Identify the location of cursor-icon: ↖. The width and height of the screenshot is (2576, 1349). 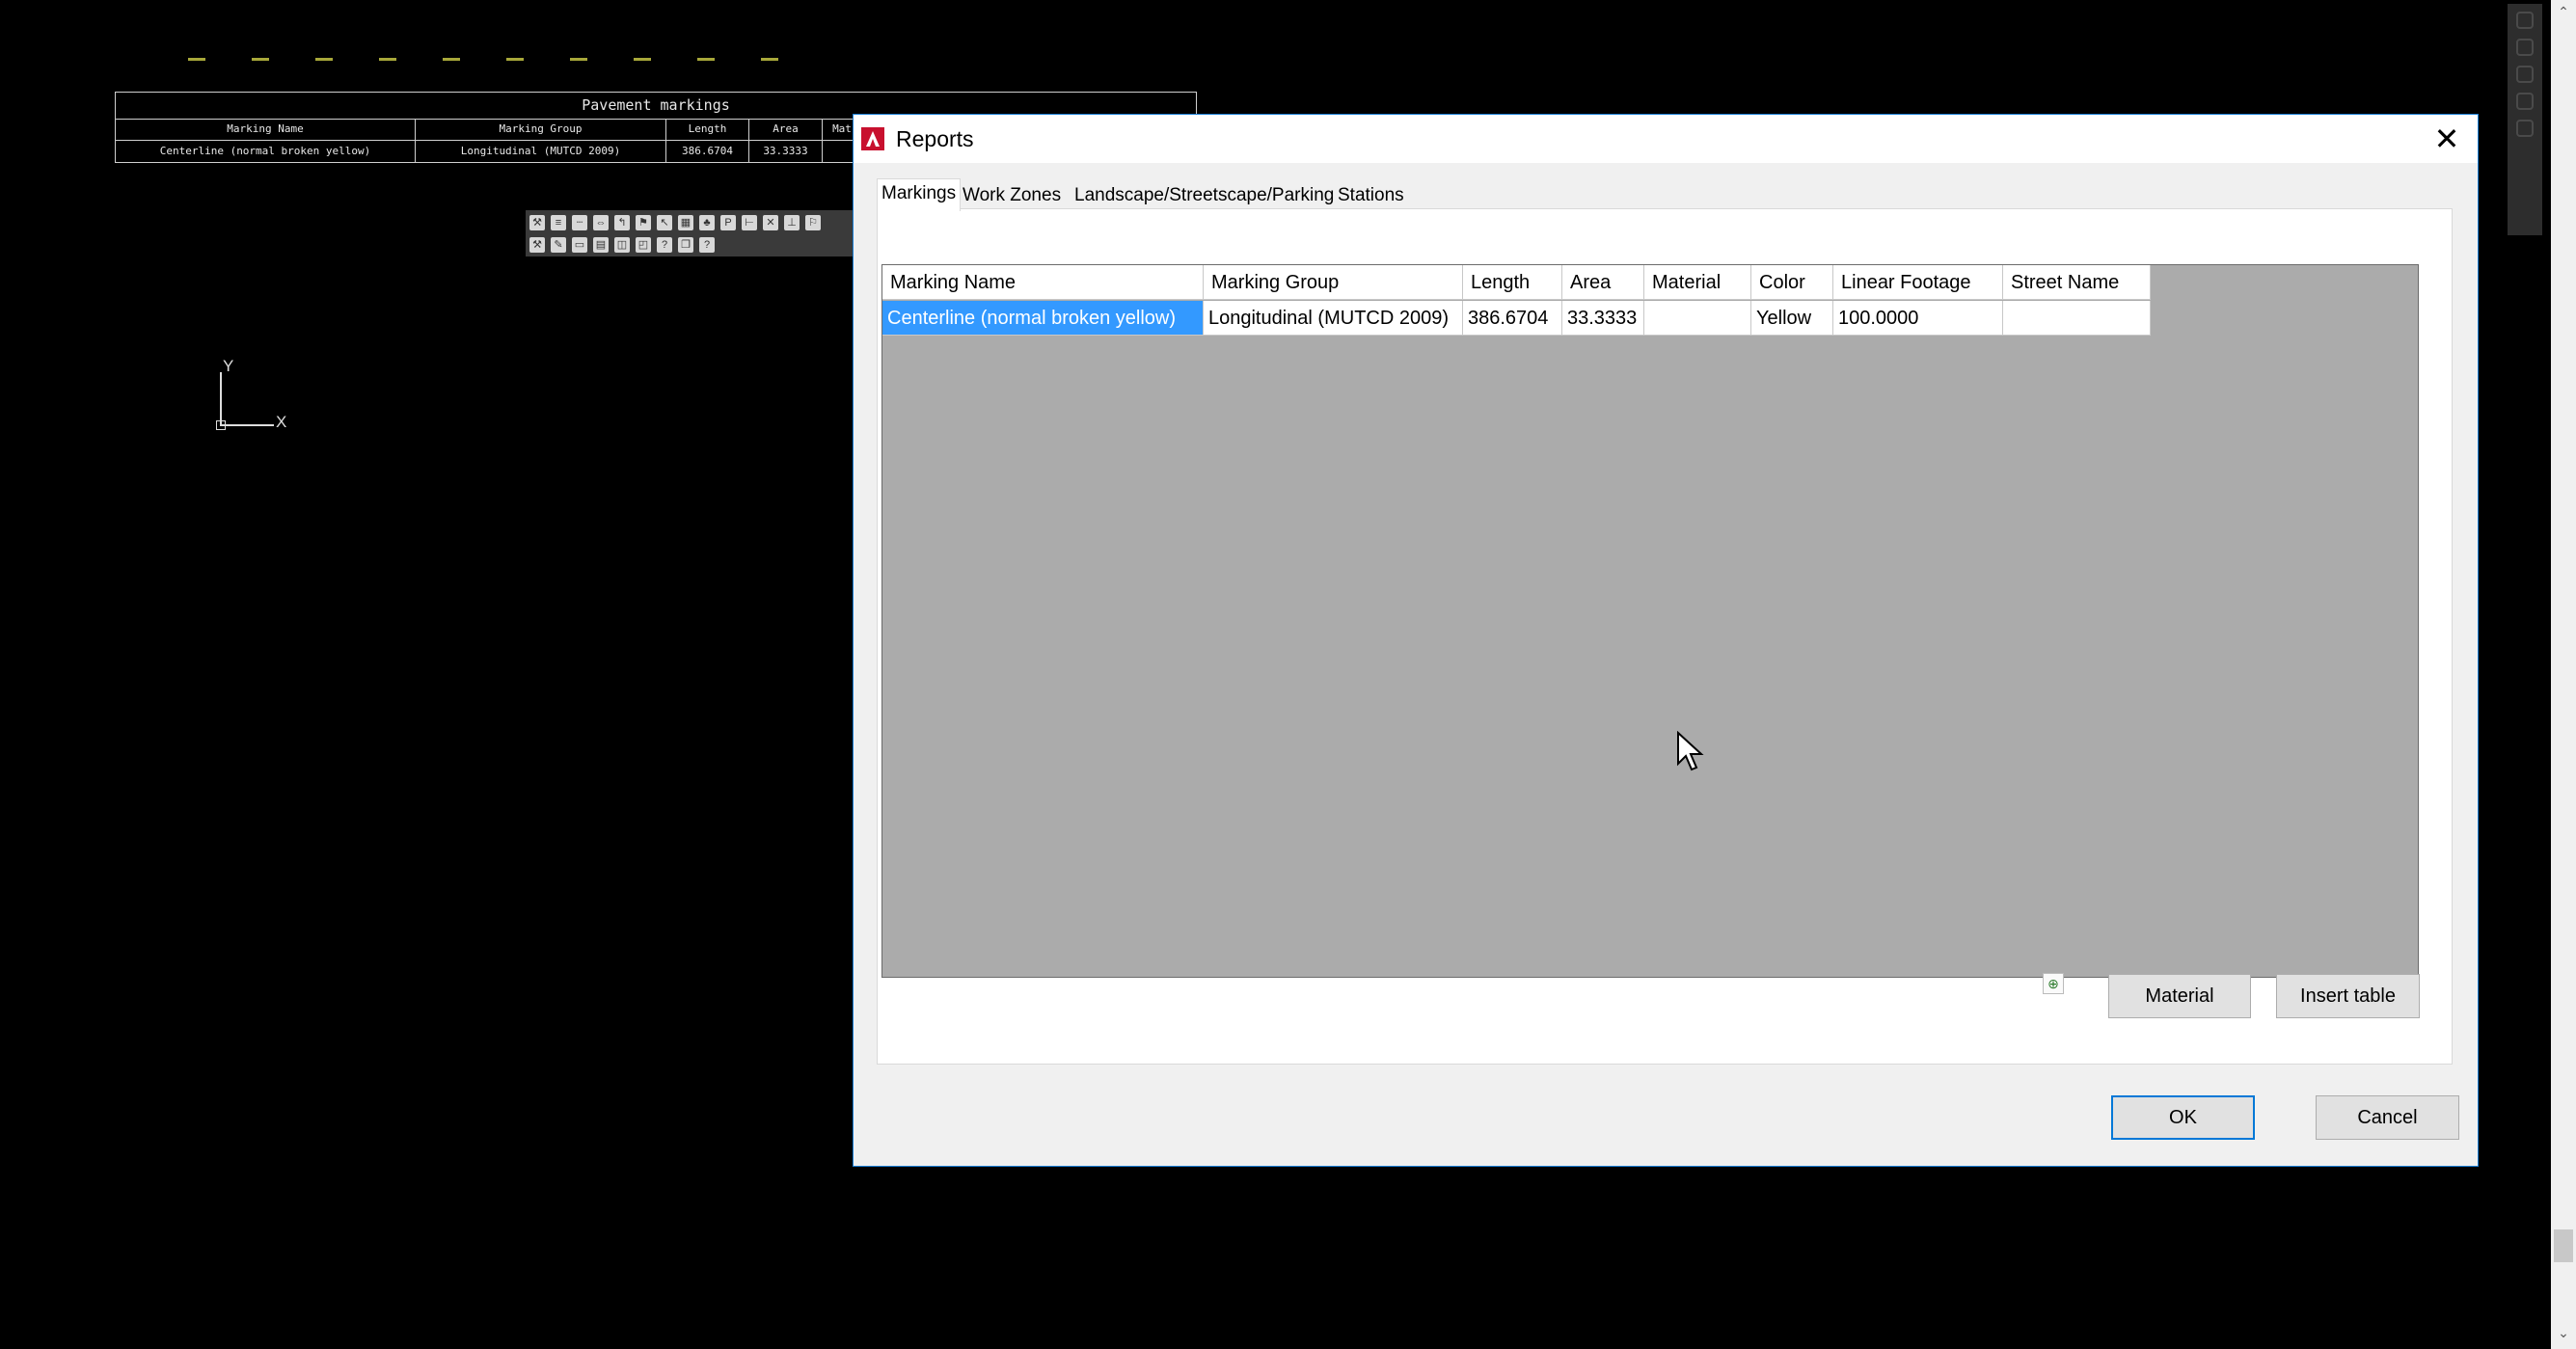
(664, 222).